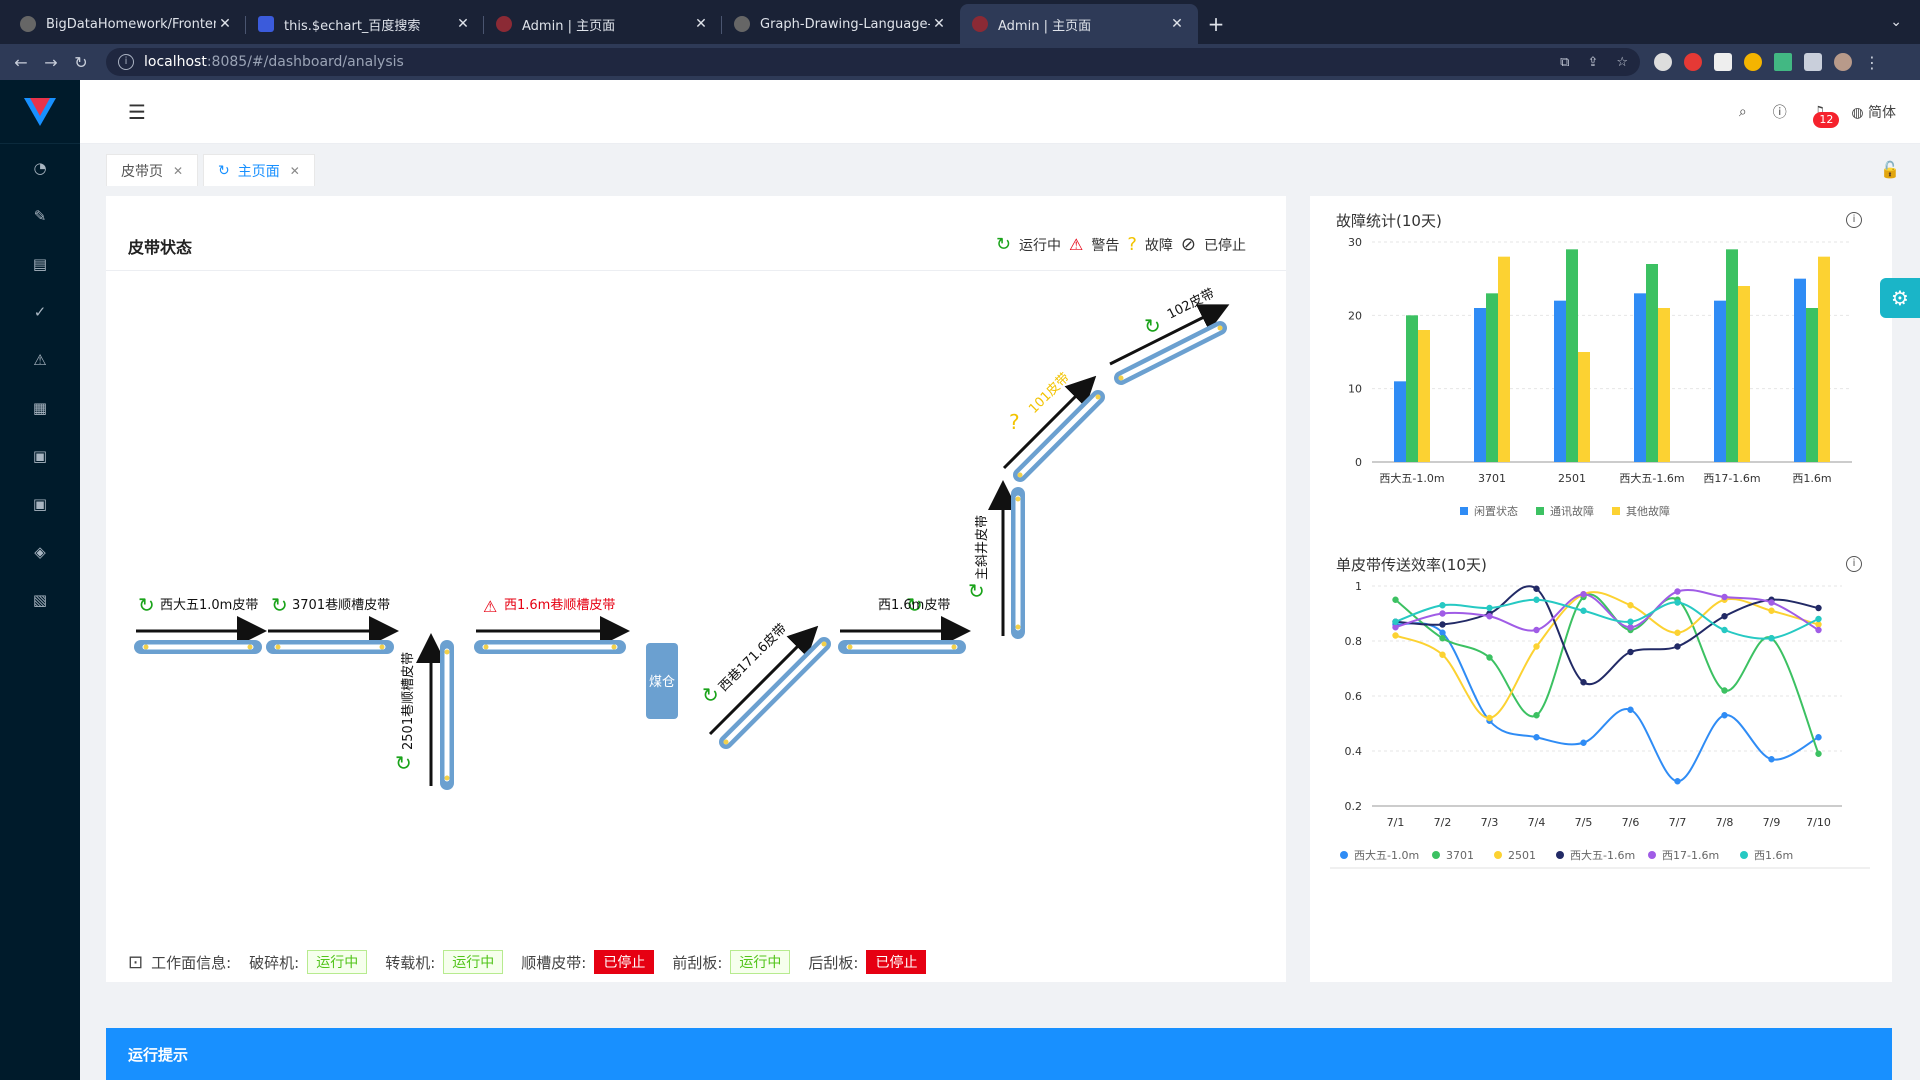 The image size is (1920, 1080). Describe the element at coordinates (1358, 586) in the screenshot. I see `y-tick-label: 1` at that location.